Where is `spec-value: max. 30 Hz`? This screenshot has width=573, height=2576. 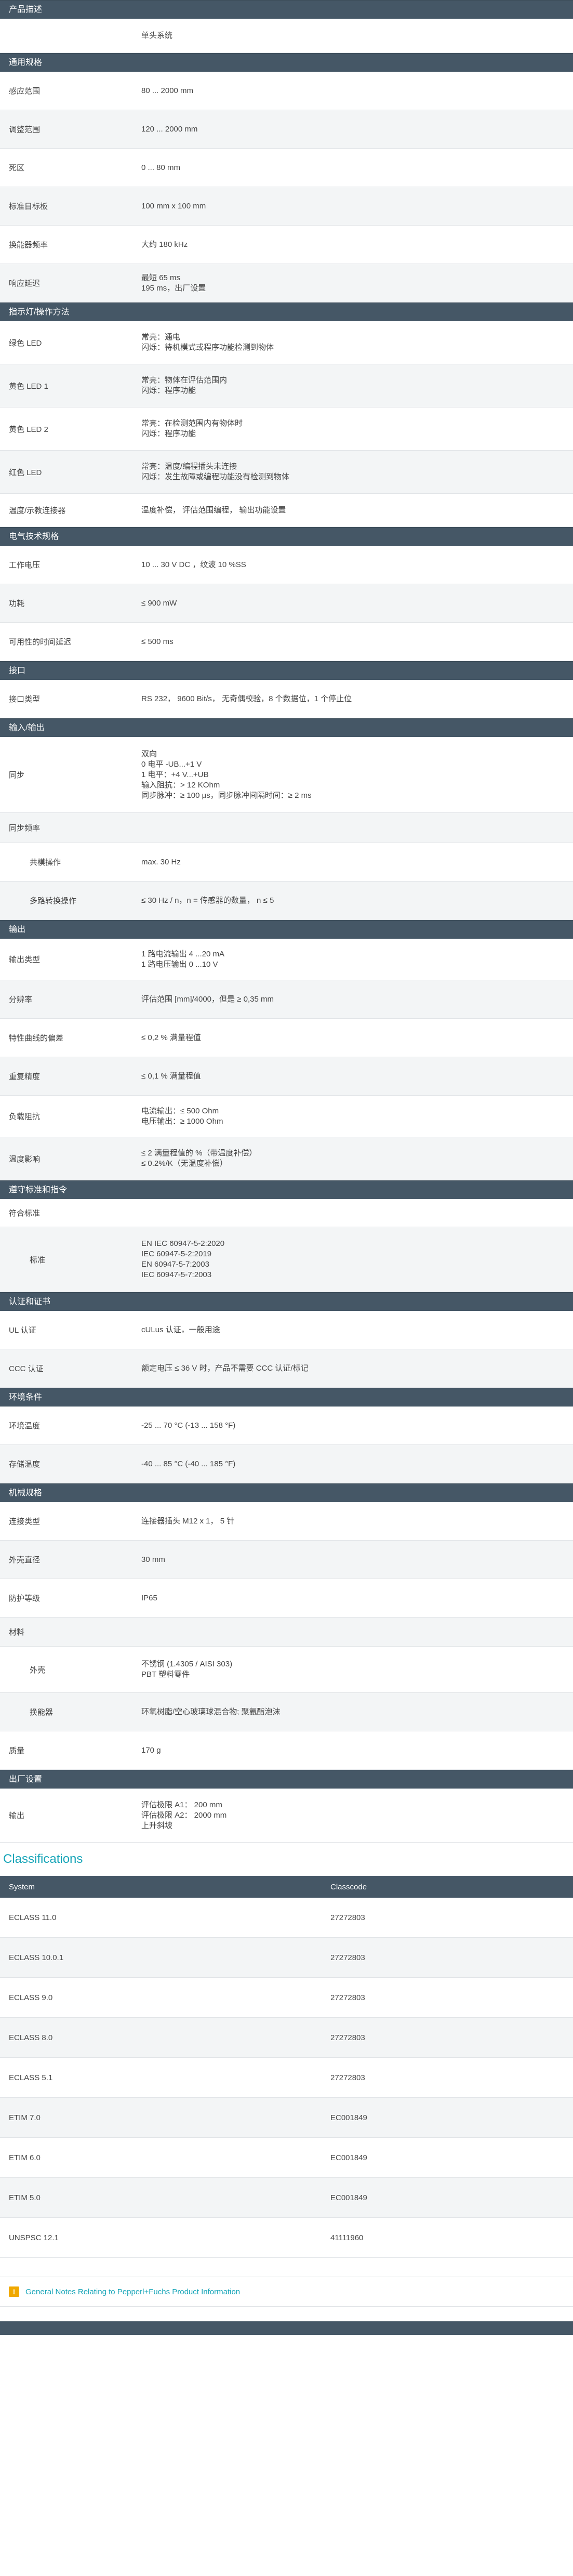
spec-value: max. 30 Hz is located at coordinates (161, 861).